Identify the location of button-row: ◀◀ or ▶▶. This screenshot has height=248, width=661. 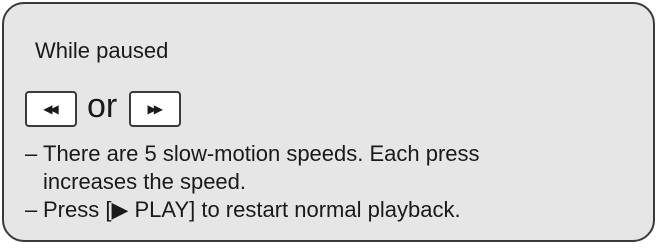
(103, 108).